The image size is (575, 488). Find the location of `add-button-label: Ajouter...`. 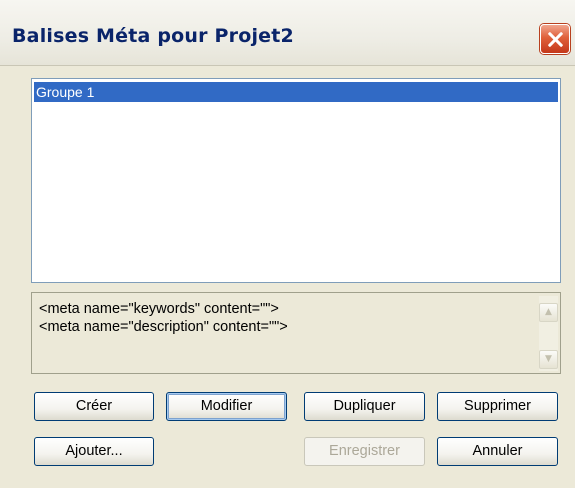

add-button-label: Ajouter... is located at coordinates (94, 451).